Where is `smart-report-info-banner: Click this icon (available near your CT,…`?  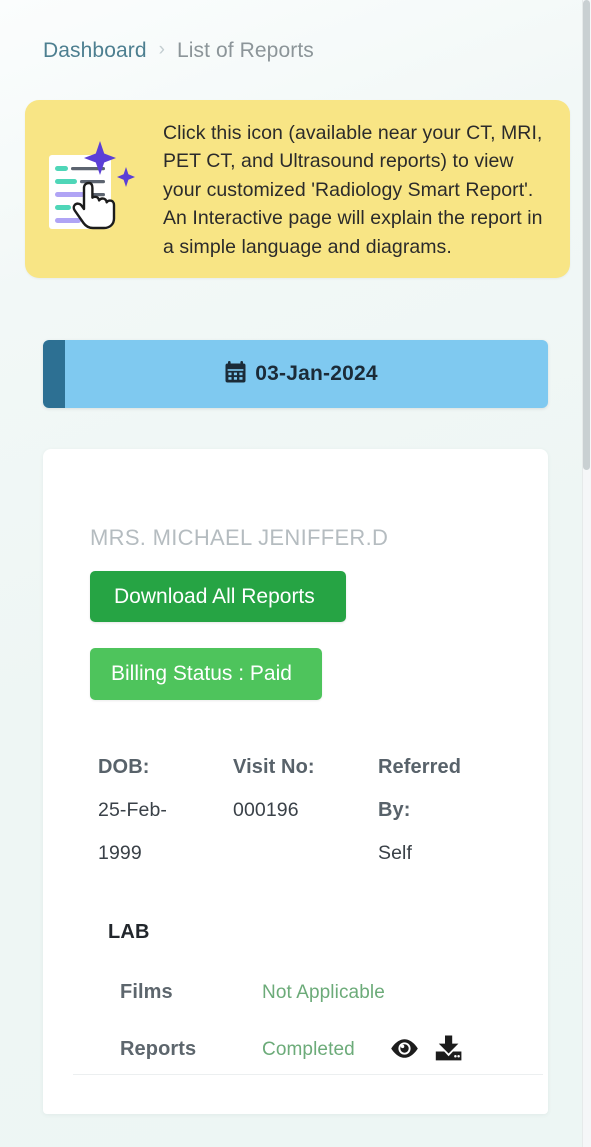 smart-report-info-banner: Click this icon (available near your CT,… is located at coordinates (297, 189).